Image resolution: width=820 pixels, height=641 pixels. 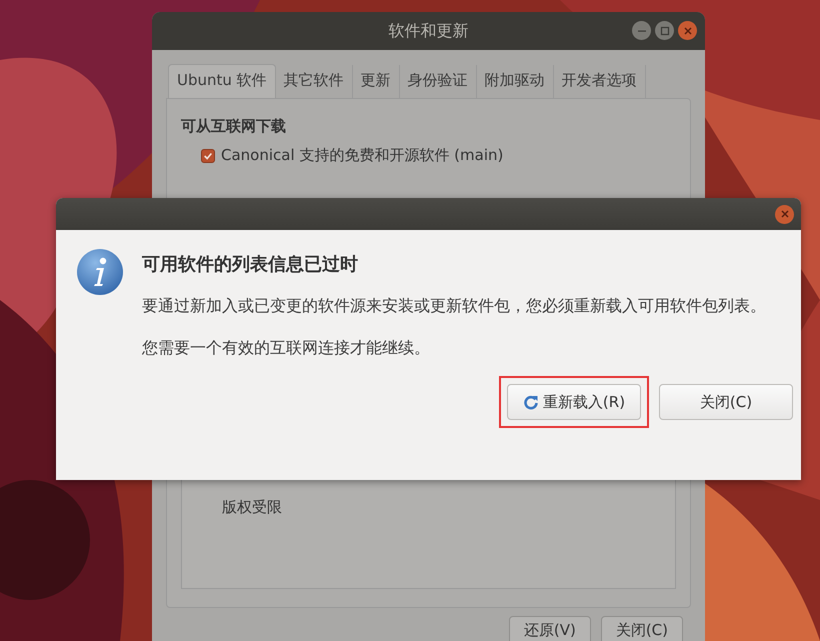 What do you see at coordinates (250, 264) in the screenshot?
I see `dialog-heading: 可用软件的列表信息已过时` at bounding box center [250, 264].